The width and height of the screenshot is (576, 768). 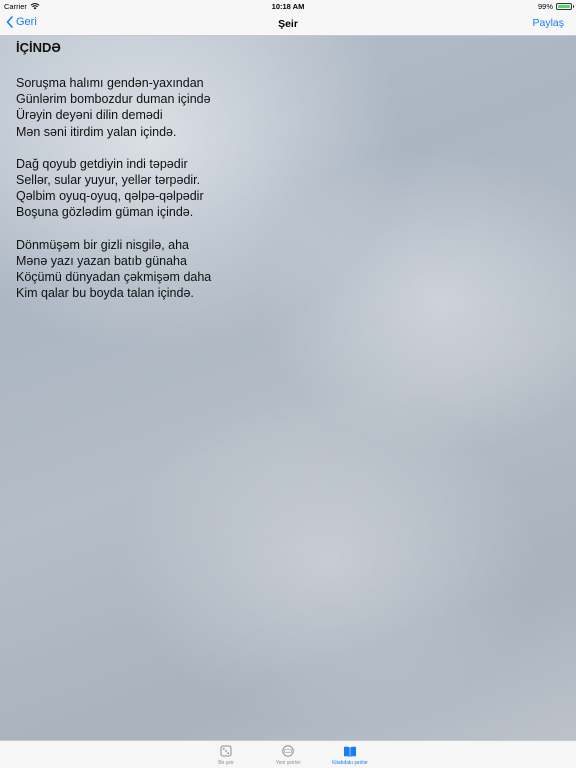 What do you see at coordinates (548, 23) in the screenshot?
I see `share-button: Paylaş` at bounding box center [548, 23].